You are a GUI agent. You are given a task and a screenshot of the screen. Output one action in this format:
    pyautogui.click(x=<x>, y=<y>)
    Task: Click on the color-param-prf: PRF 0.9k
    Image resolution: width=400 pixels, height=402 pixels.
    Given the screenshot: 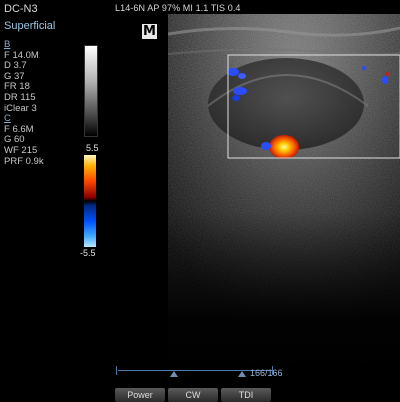 What is the action you would take?
    pyautogui.click(x=24, y=161)
    